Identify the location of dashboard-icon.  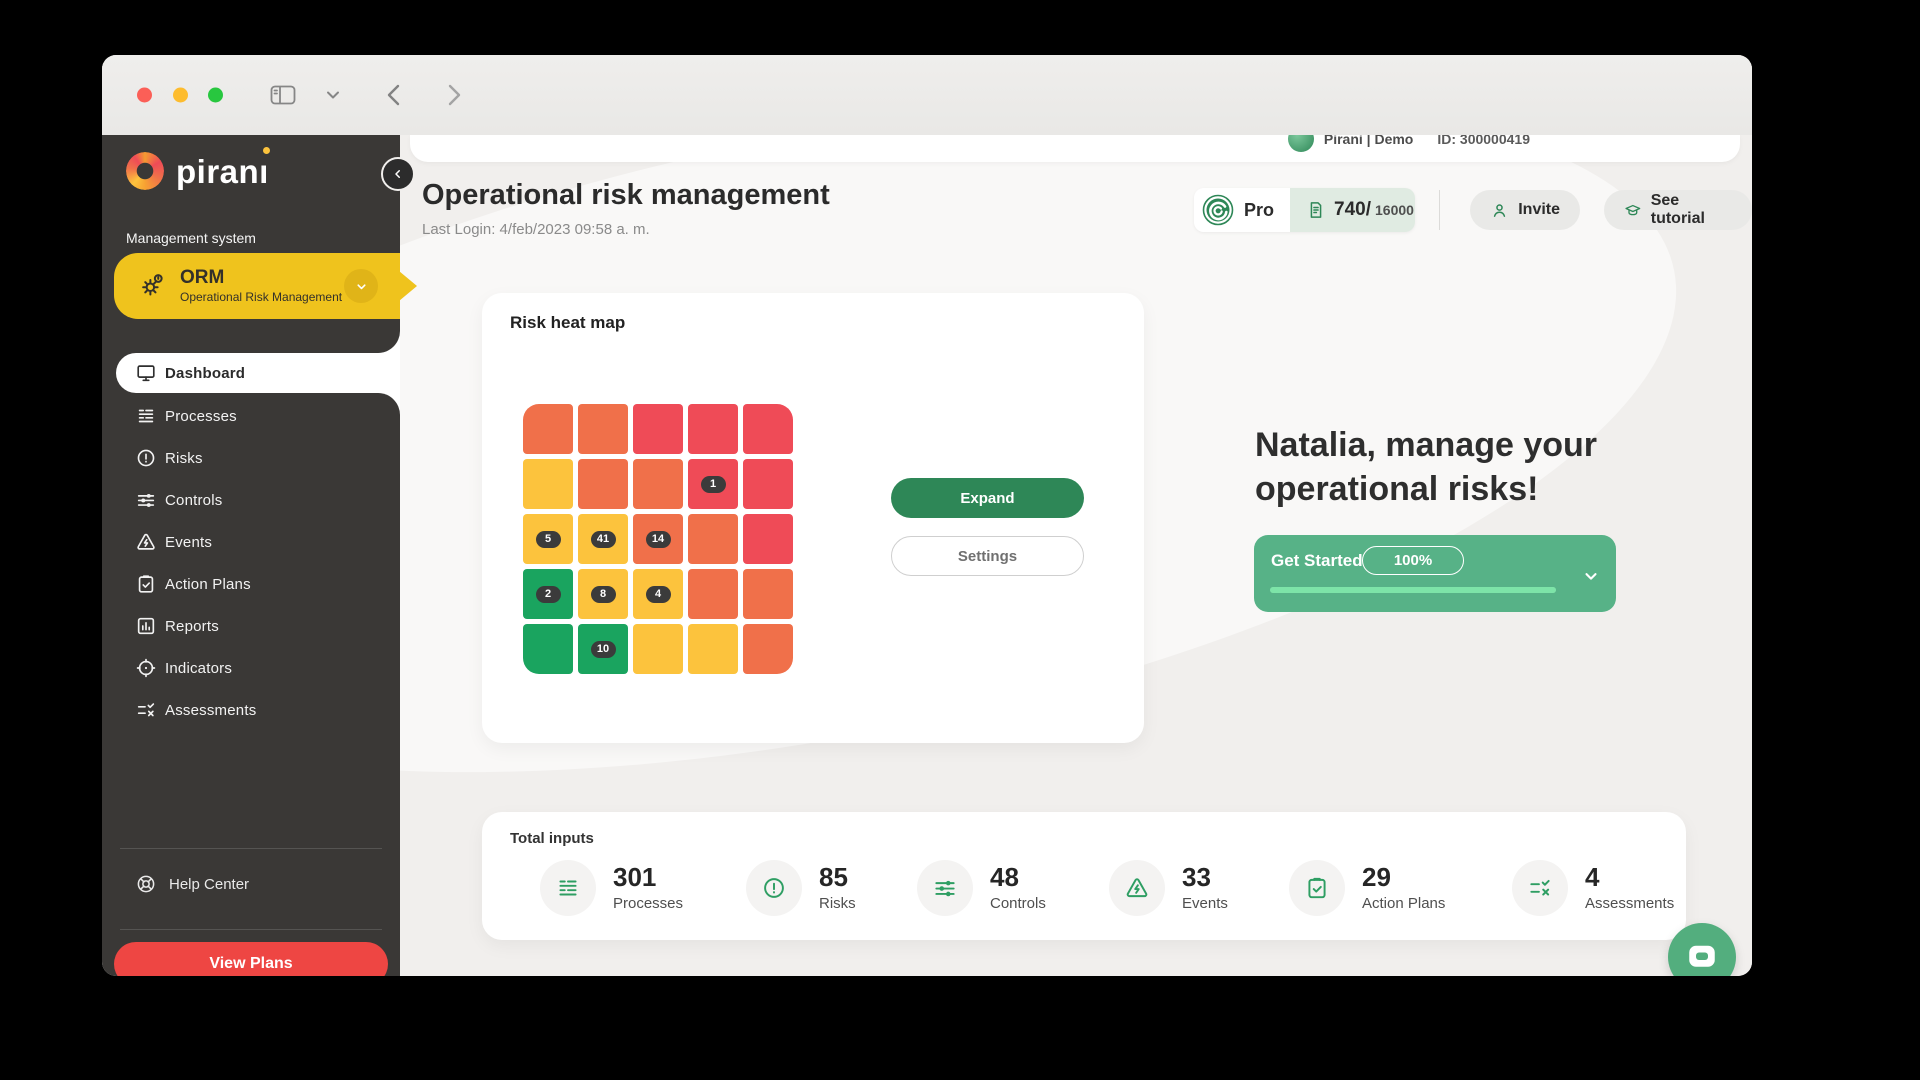
(146, 373).